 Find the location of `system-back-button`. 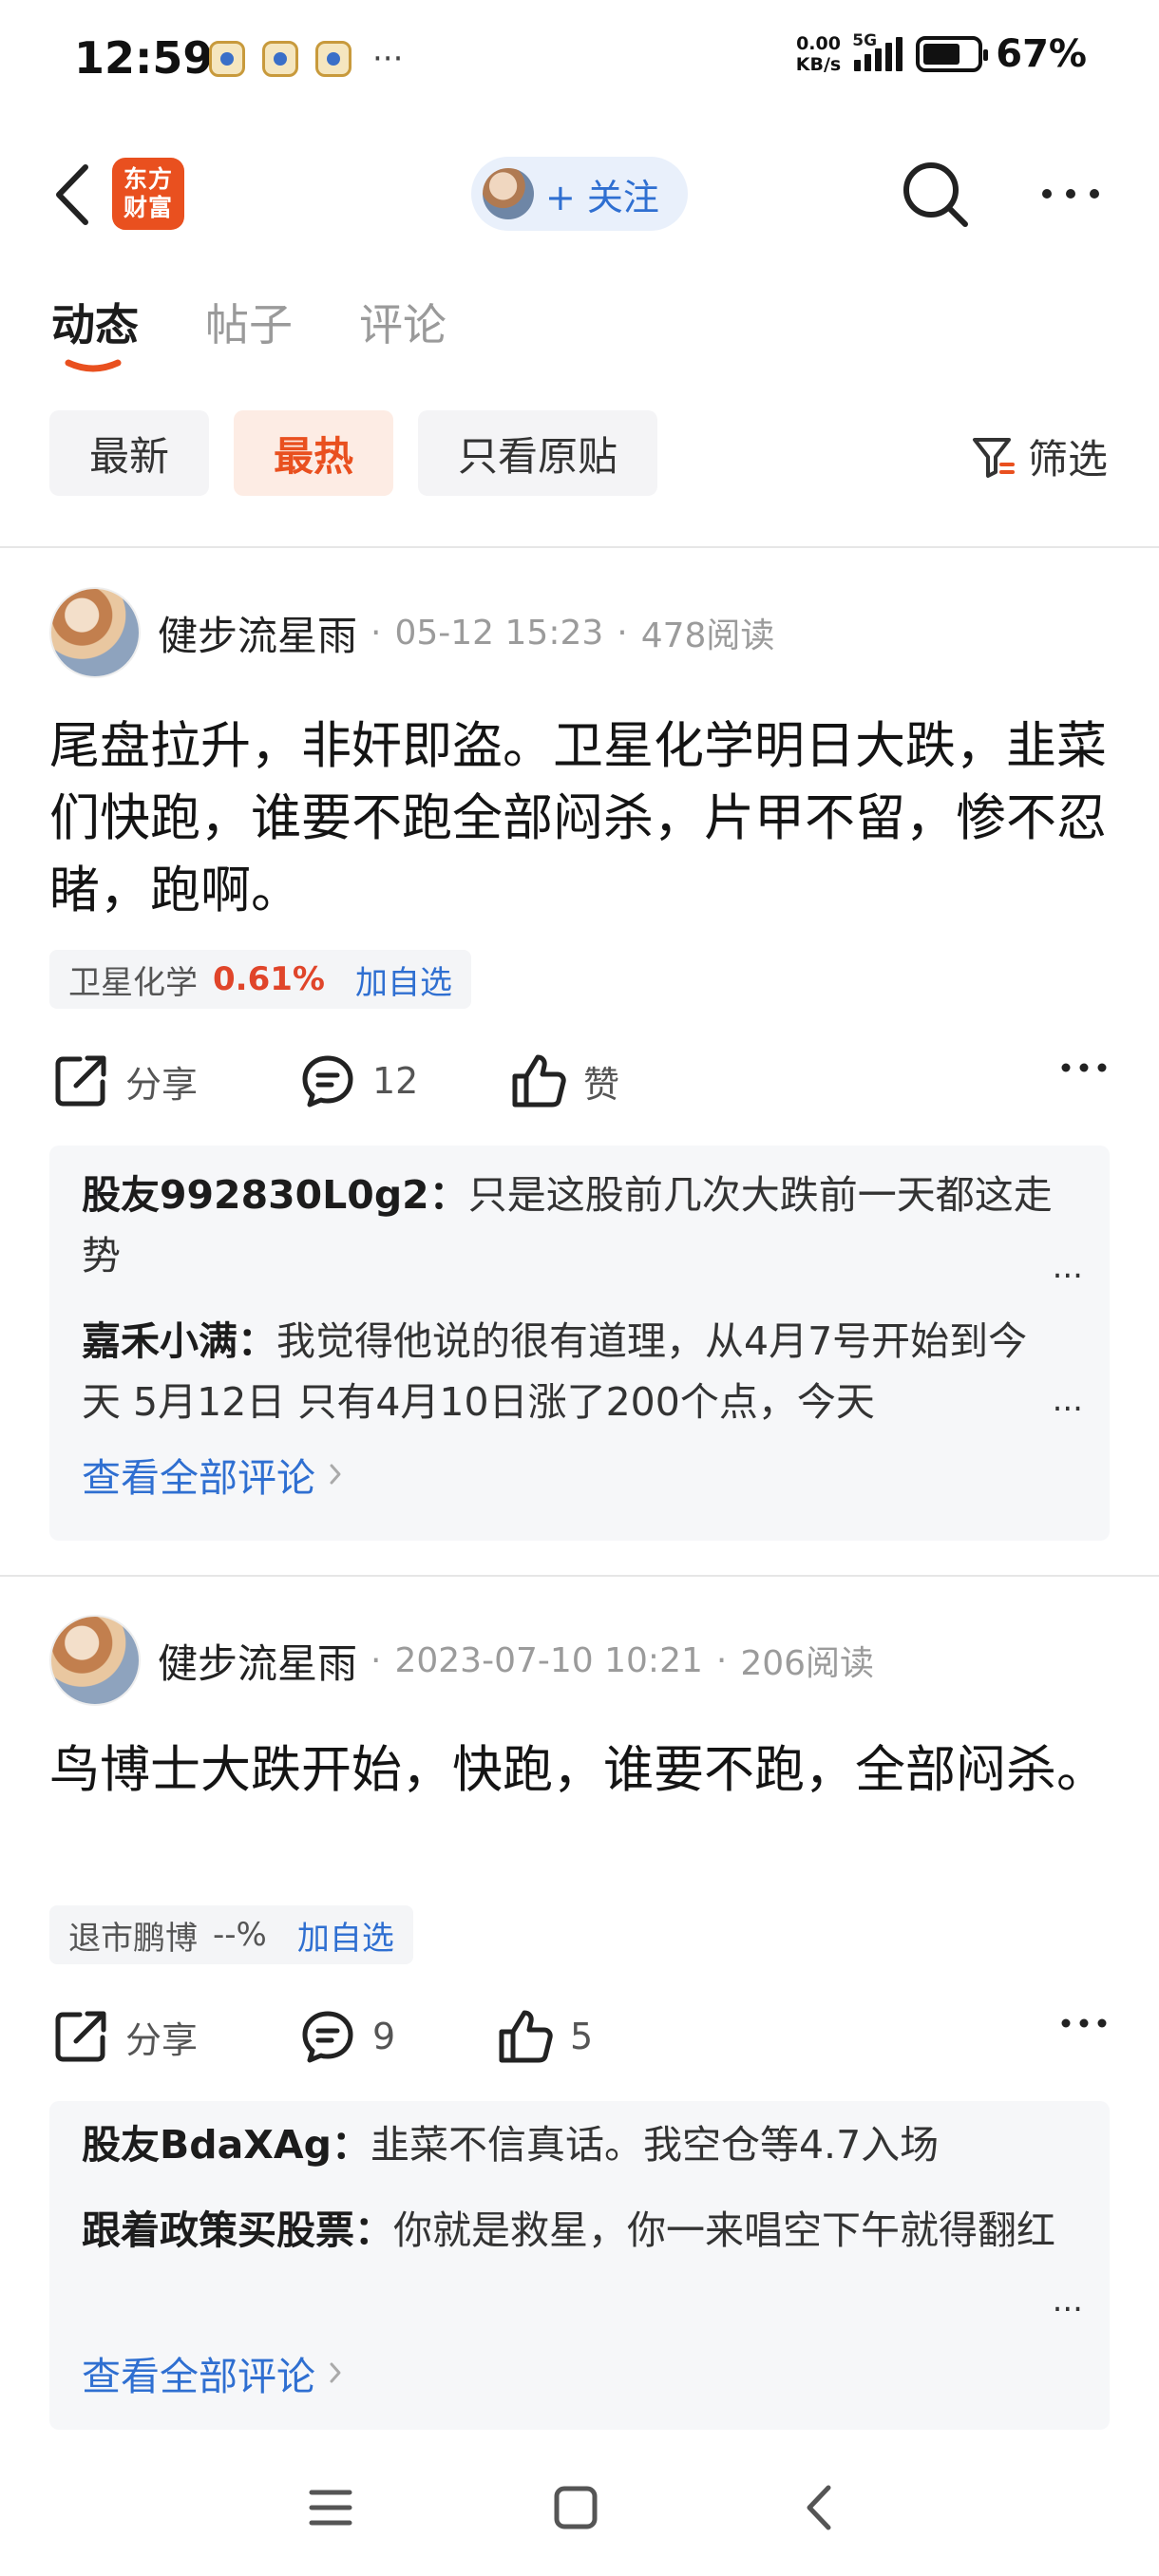

system-back-button is located at coordinates (819, 2508).